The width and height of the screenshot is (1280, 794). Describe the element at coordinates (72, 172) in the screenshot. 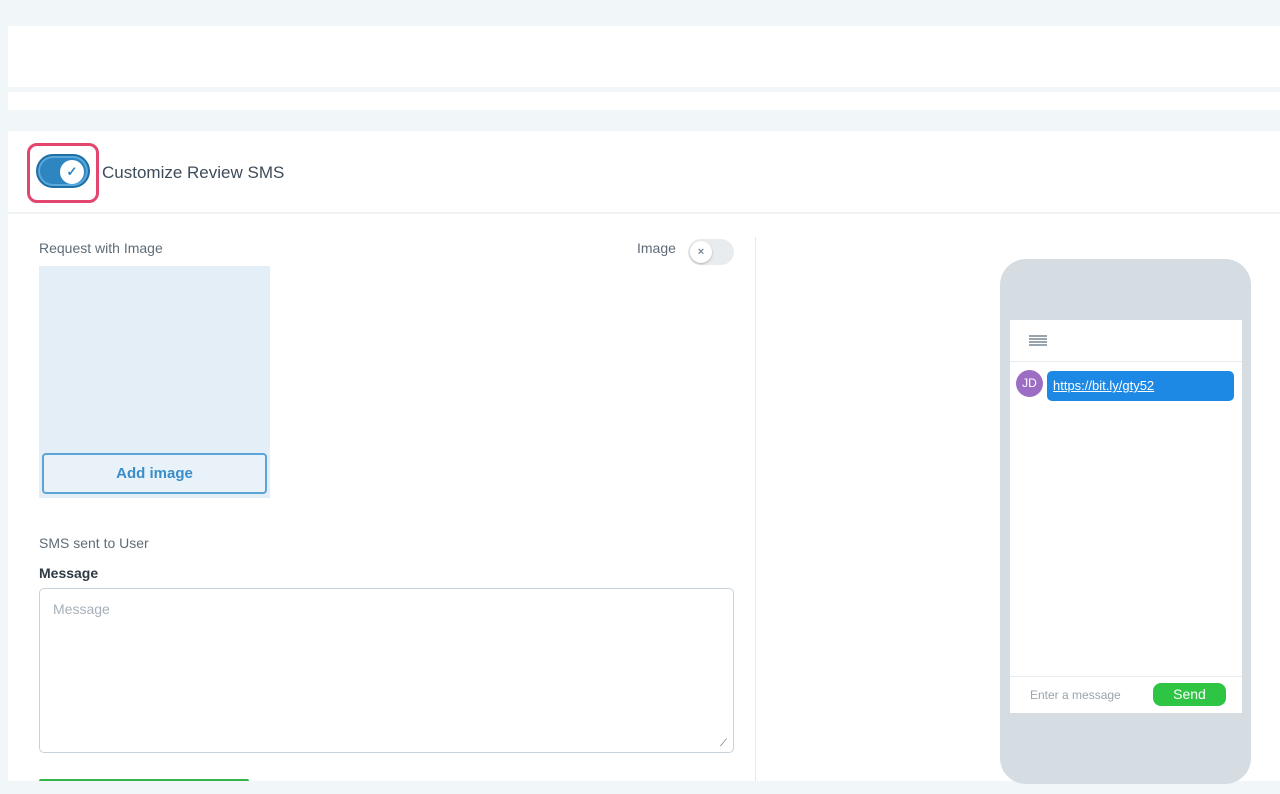

I see `check-icon: ✓` at that location.